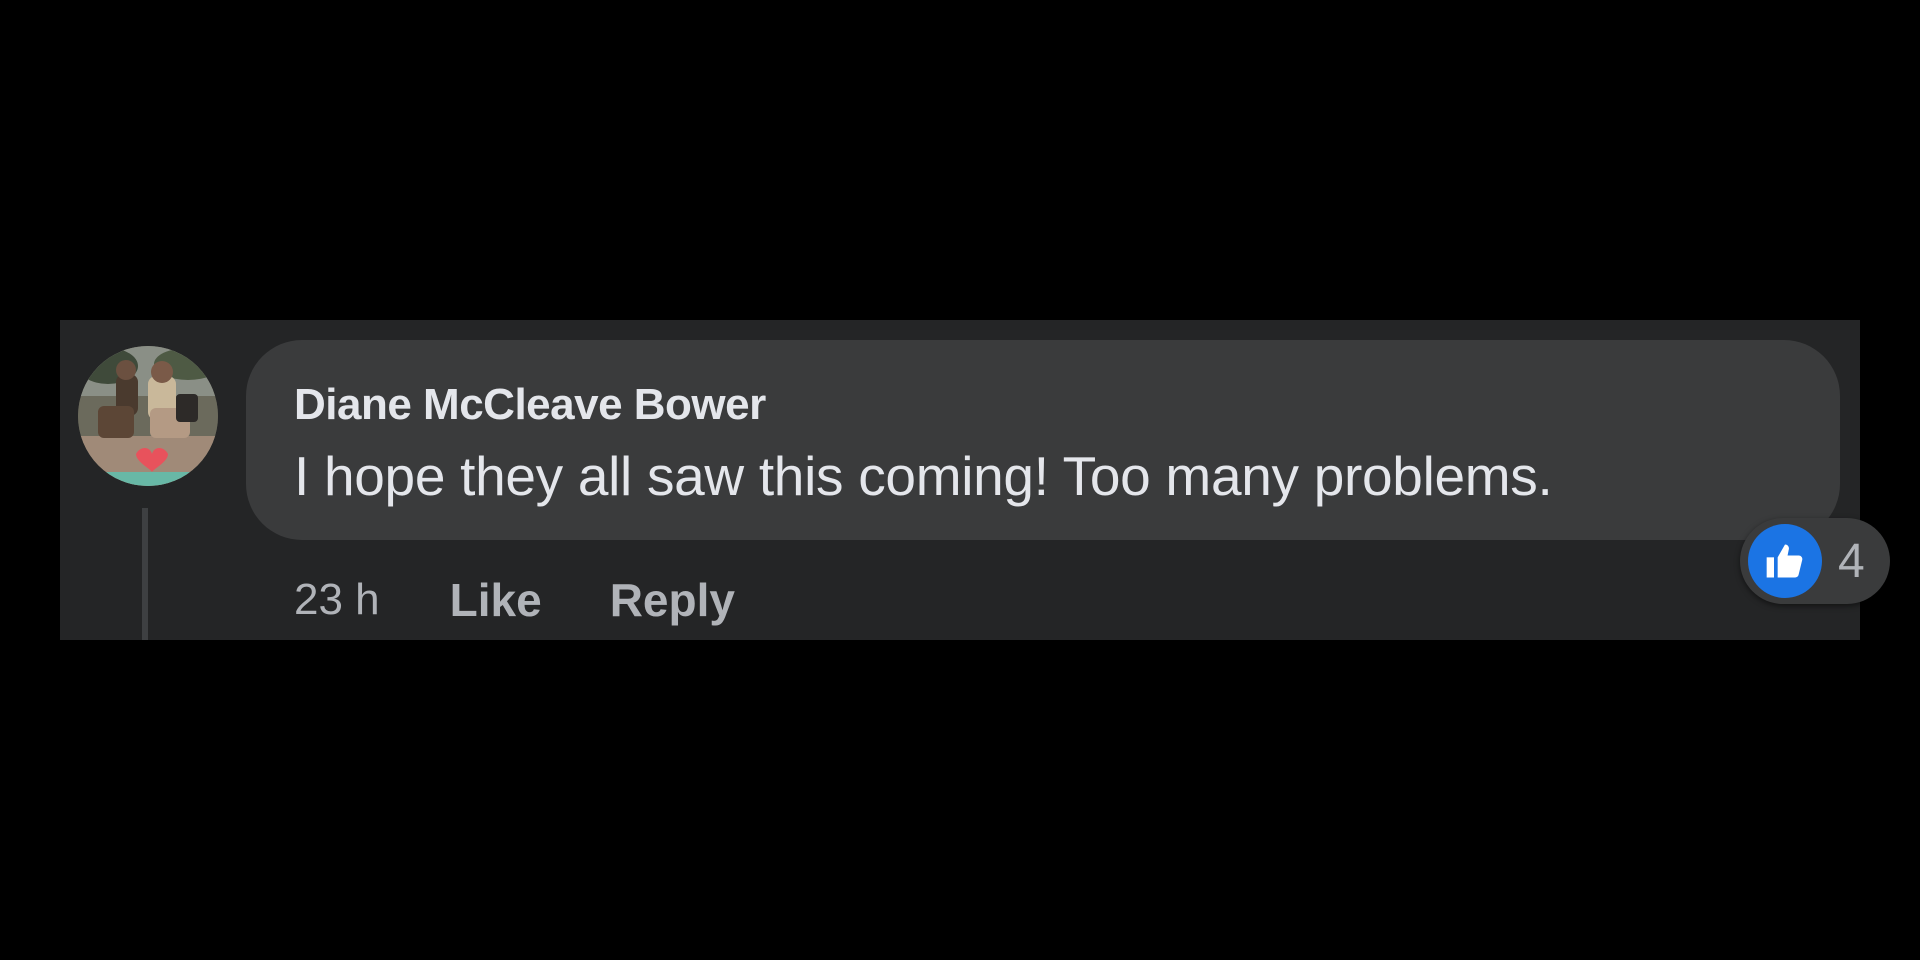 This screenshot has height=960, width=1920. What do you see at coordinates (672, 600) in the screenshot?
I see `reply-button: Reply` at bounding box center [672, 600].